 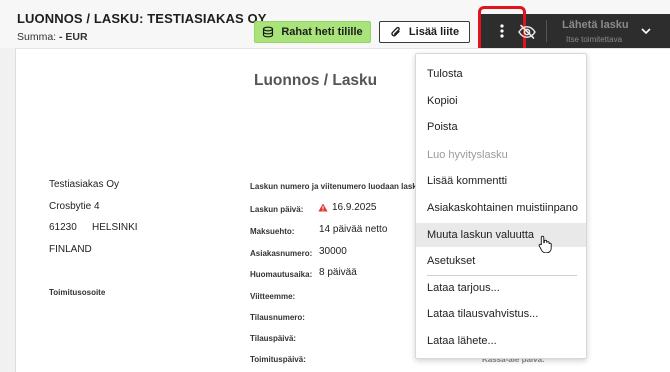 What do you see at coordinates (142, 18) in the screenshot?
I see `page-title: LUONNOS / LASKU: TESTIASIAKAS OY` at bounding box center [142, 18].